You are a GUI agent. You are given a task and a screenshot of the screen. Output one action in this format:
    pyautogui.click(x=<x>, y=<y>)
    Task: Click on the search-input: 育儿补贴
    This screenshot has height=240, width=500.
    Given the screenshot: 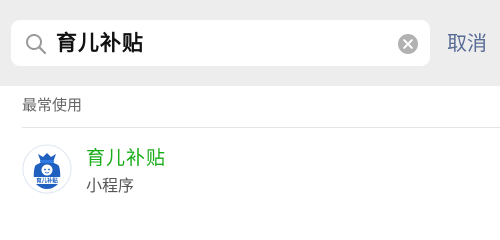 What is the action you would take?
    pyautogui.click(x=100, y=43)
    